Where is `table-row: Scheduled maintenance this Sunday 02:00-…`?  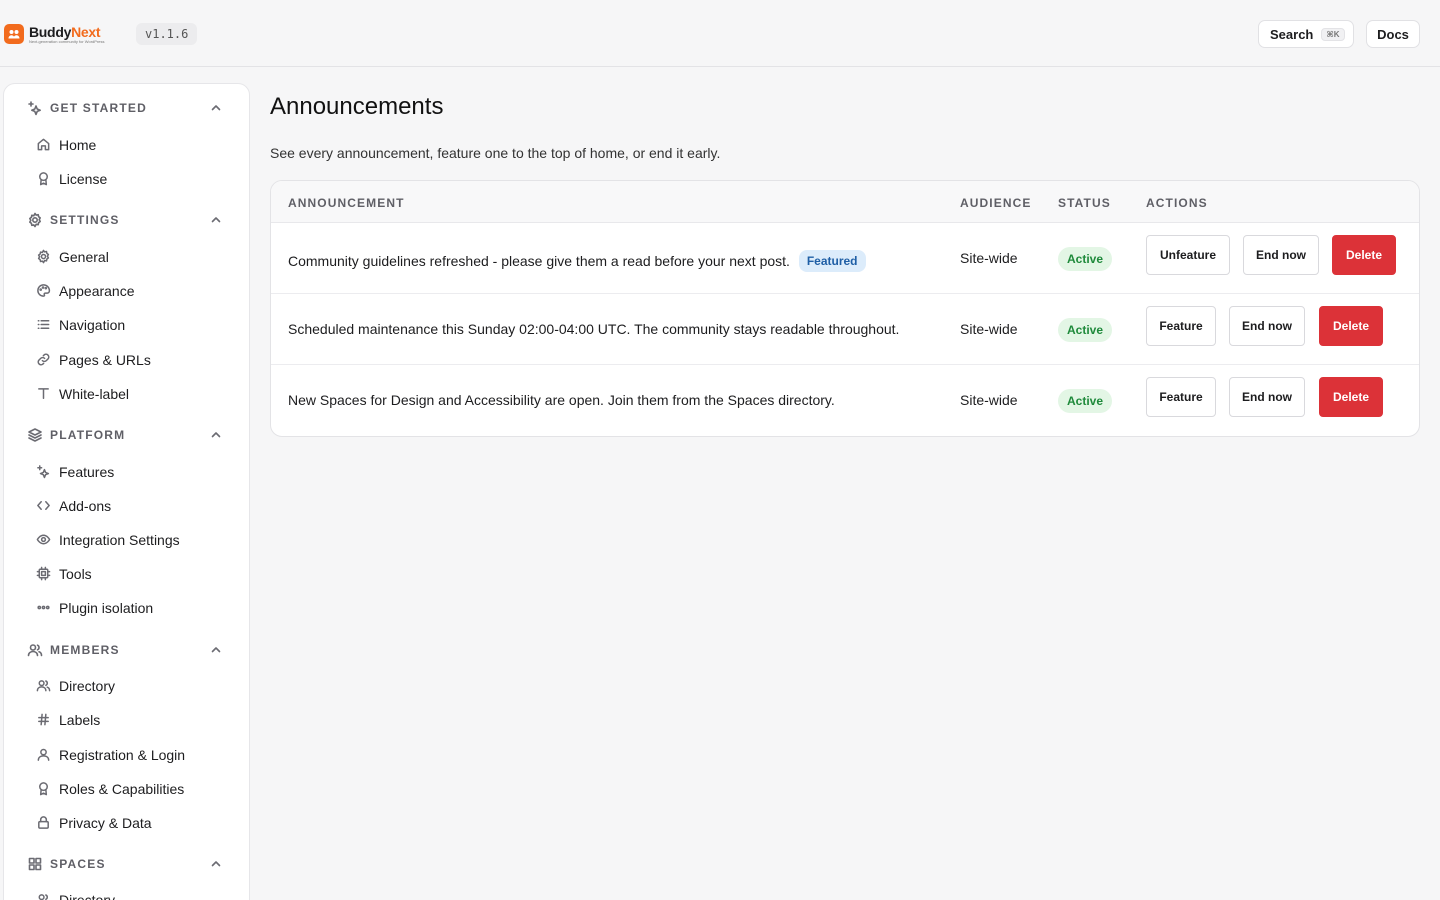
table-row: Scheduled maintenance this Sunday 02:00-… is located at coordinates (845, 329).